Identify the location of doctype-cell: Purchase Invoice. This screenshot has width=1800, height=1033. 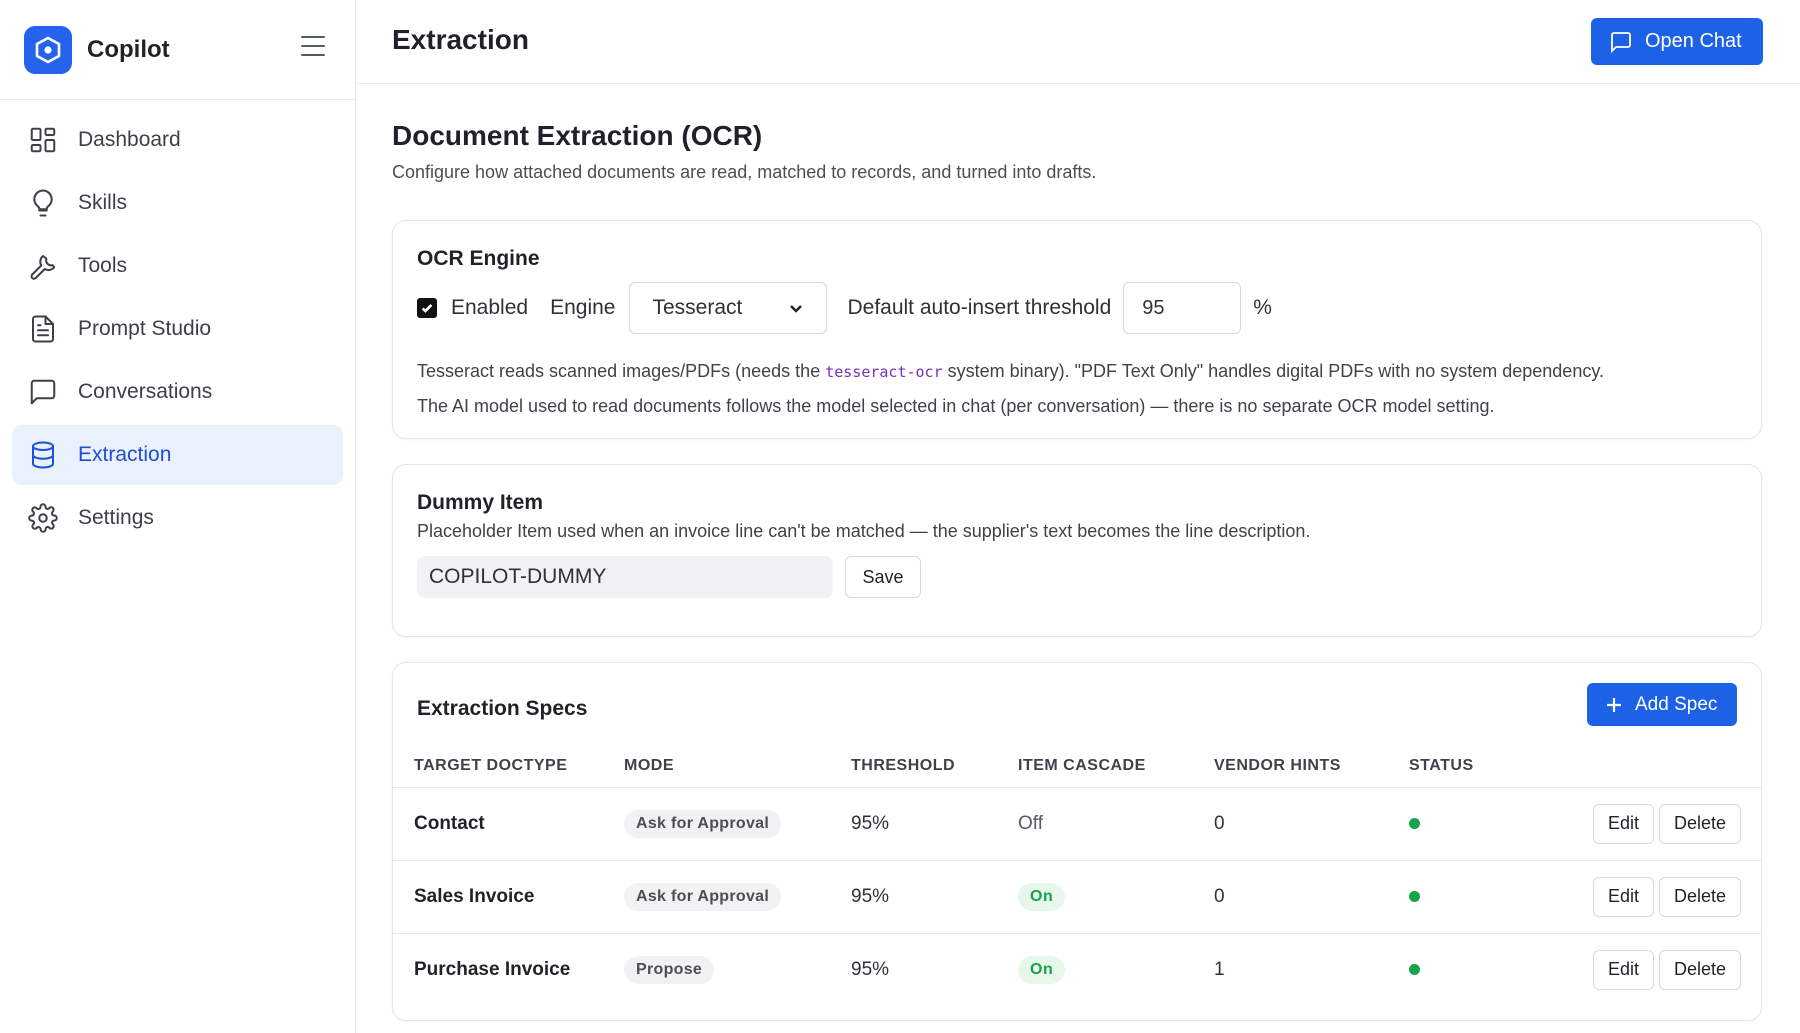
(492, 969).